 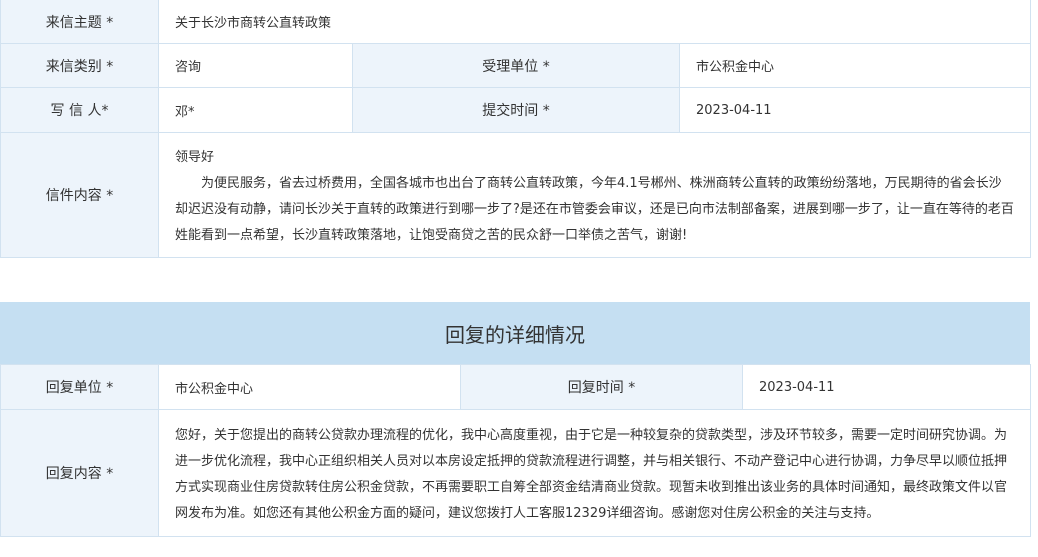 I want to click on reply-unit-label: 回复单位 *, so click(x=79, y=387).